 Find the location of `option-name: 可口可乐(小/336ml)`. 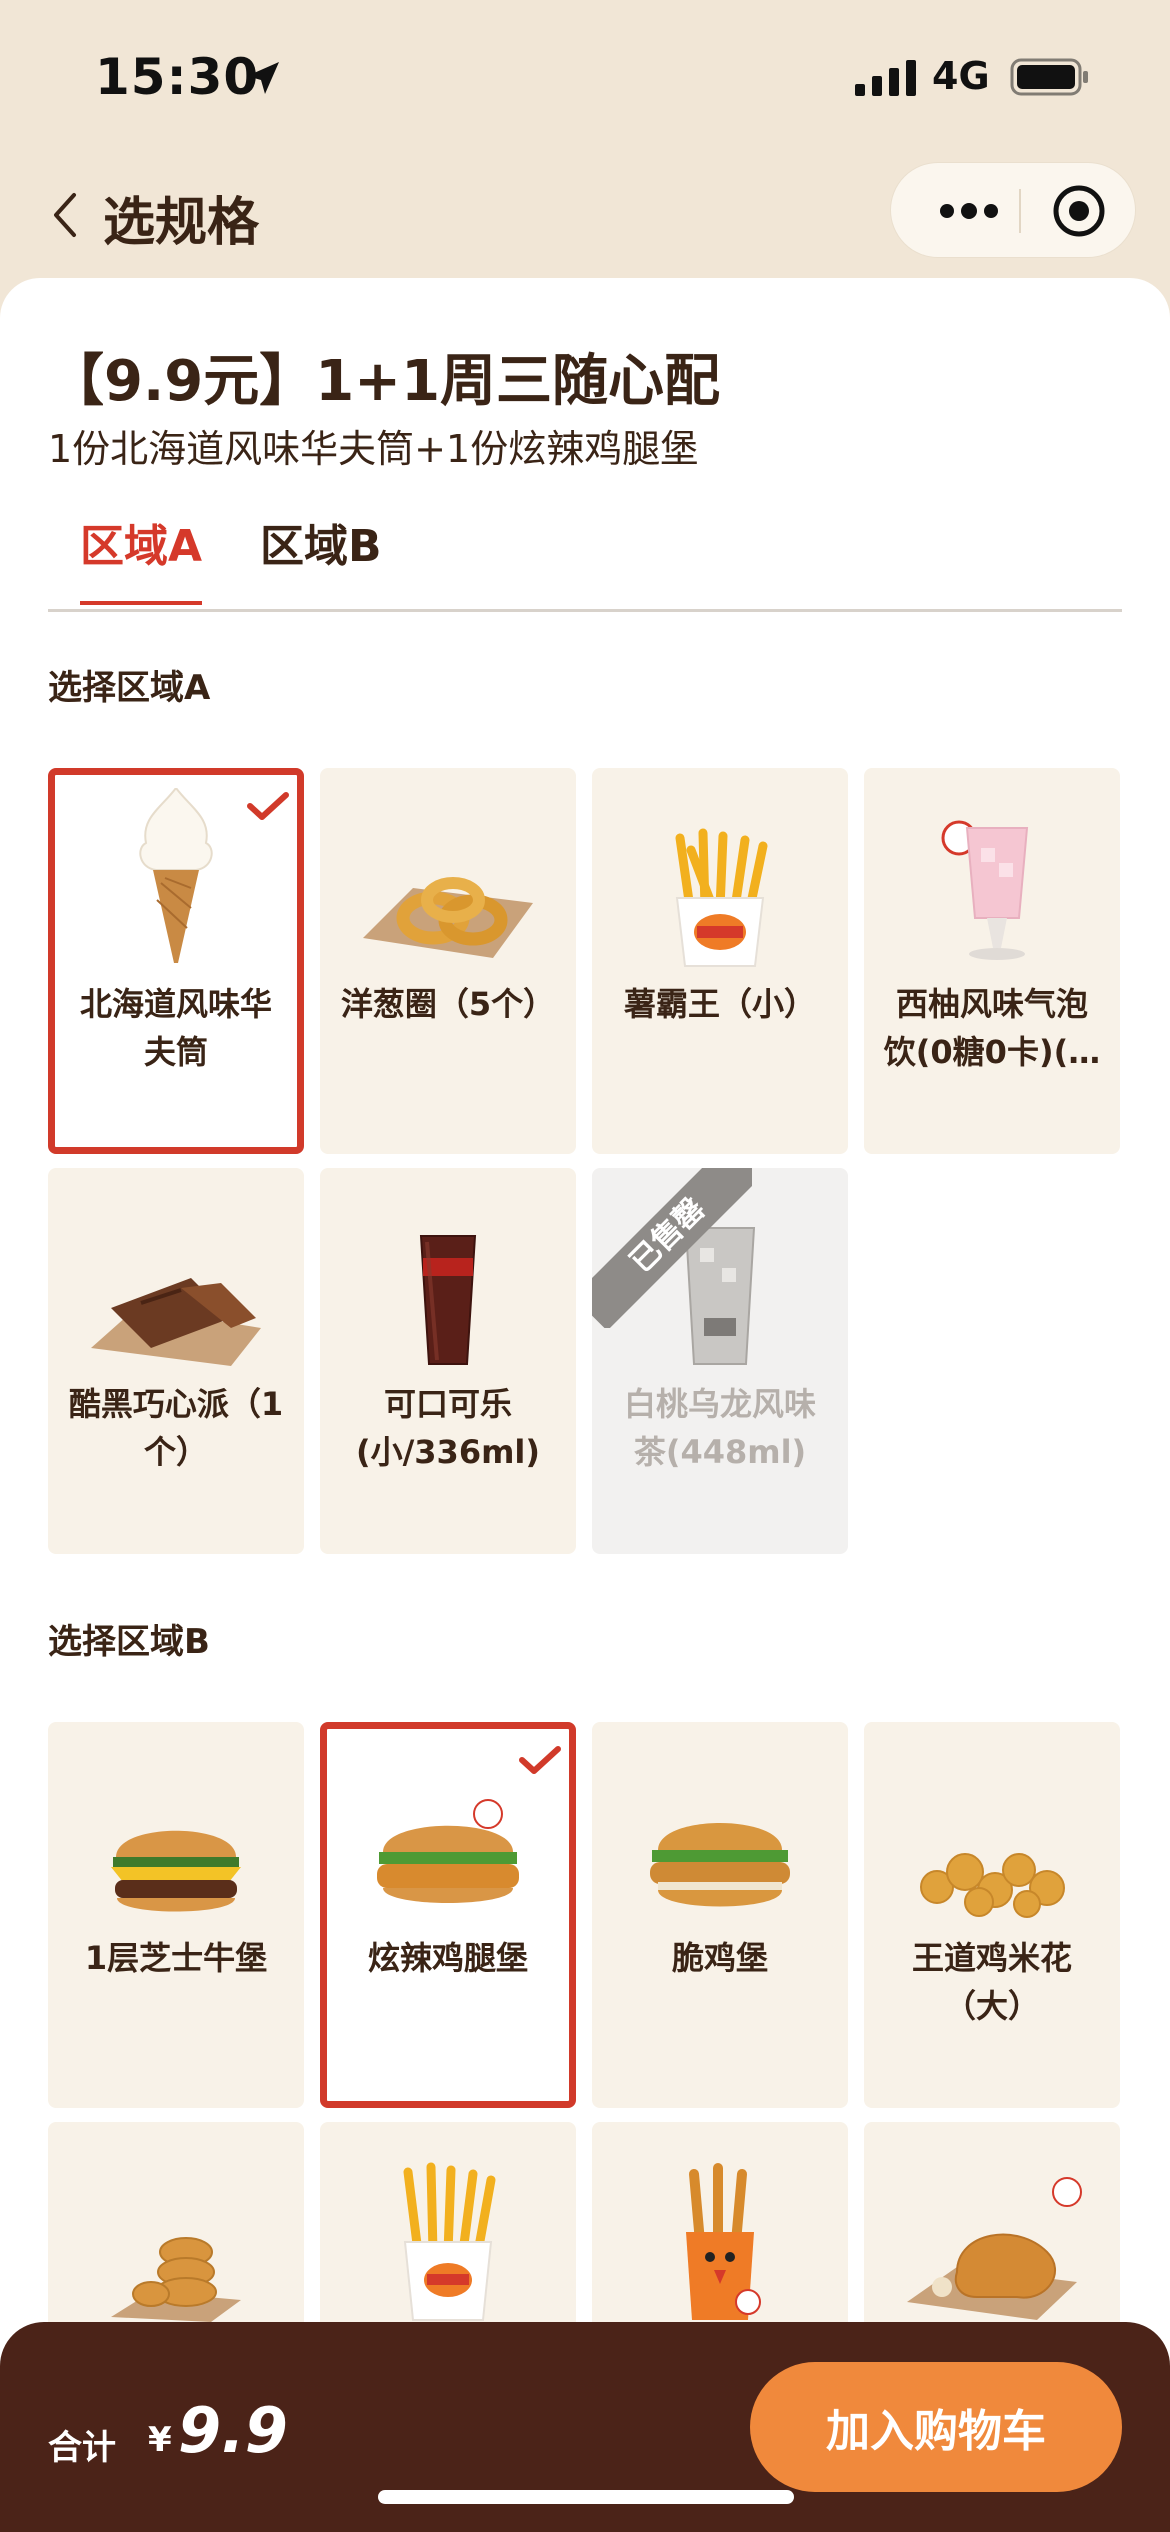

option-name: 可口可乐(小/336ml) is located at coordinates (448, 1428).